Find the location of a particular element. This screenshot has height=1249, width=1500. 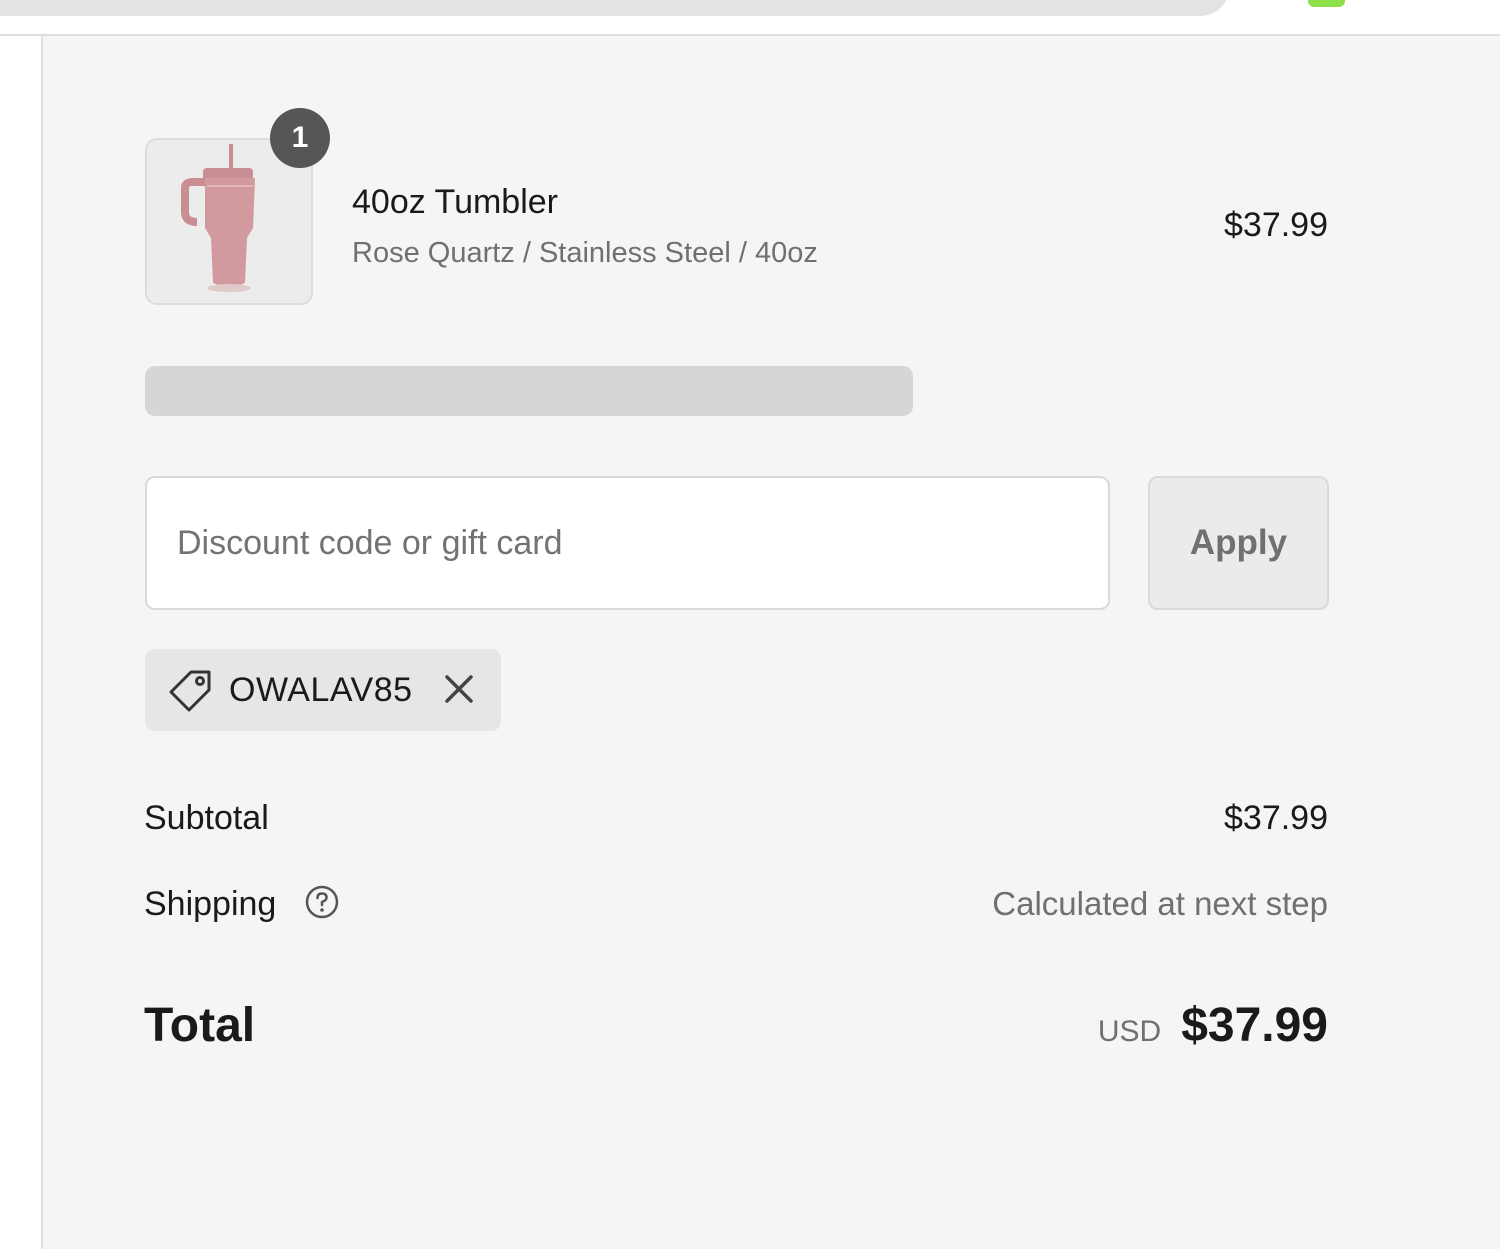

close-icon is located at coordinates (459, 689).